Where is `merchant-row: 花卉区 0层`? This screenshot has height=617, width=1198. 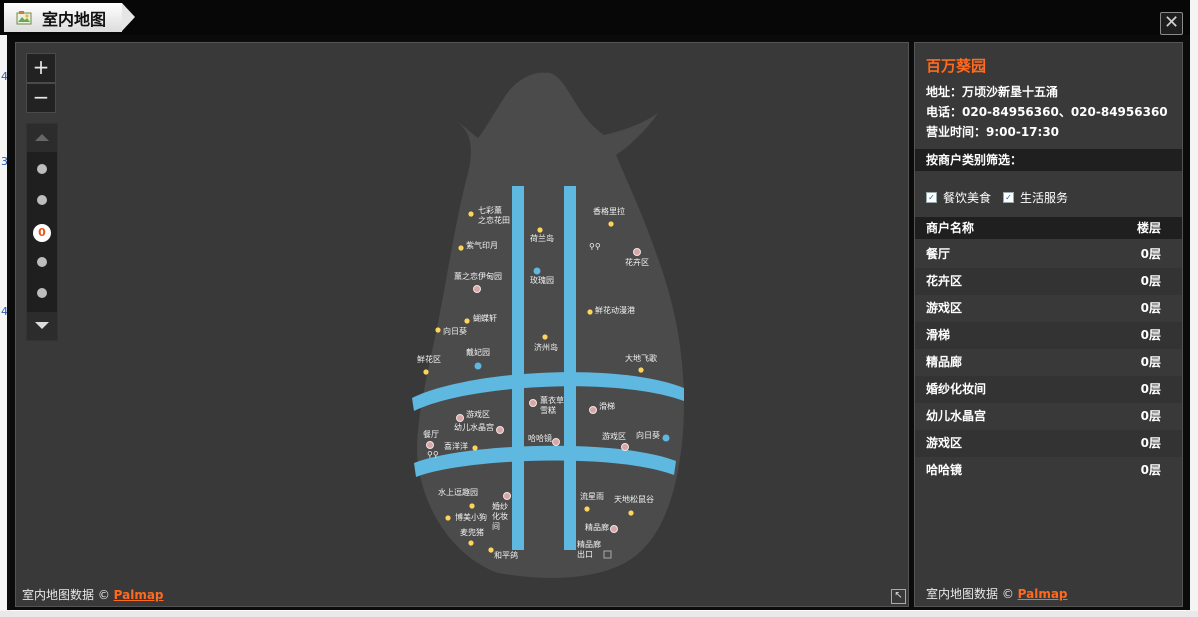 merchant-row: 花卉区 0层 is located at coordinates (1048, 281).